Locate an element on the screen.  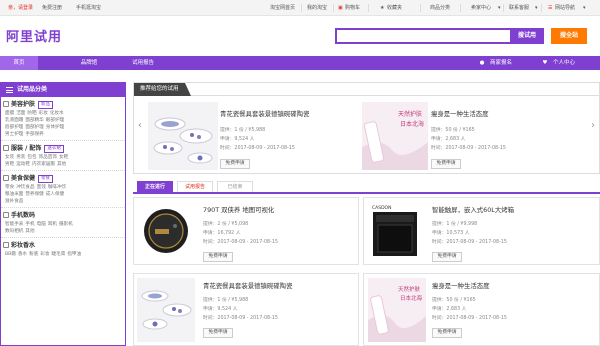
topbar-link-home: 淘宝网首页 is located at coordinates (282, 8).